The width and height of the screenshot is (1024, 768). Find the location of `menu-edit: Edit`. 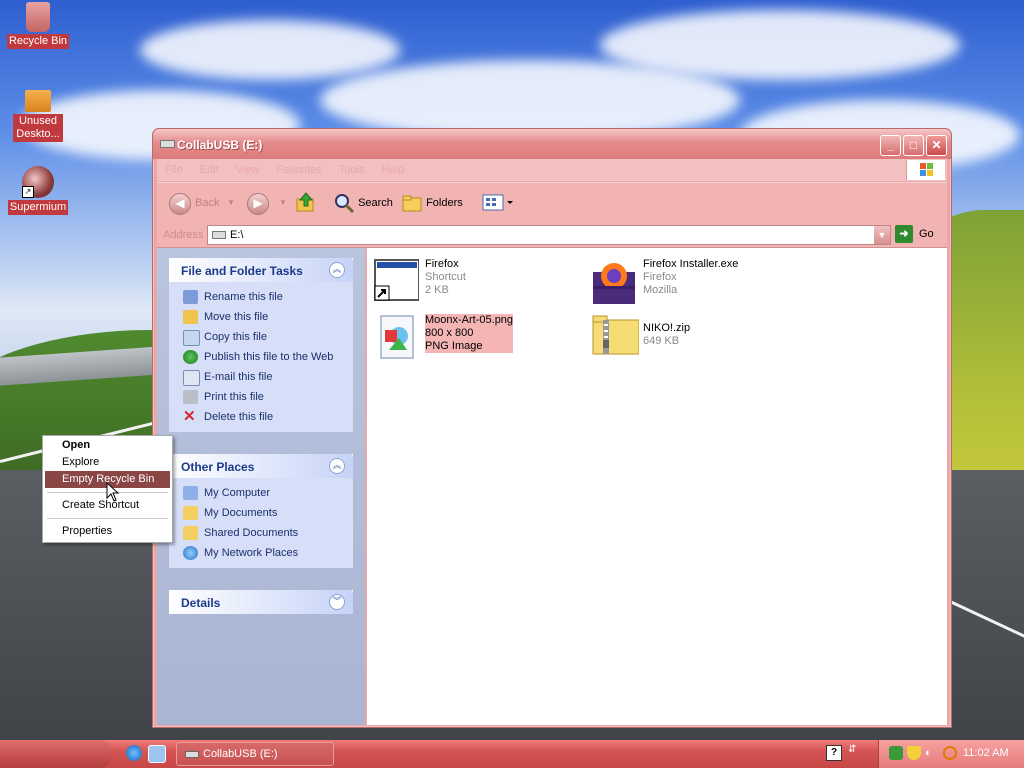

menu-edit: Edit is located at coordinates (209, 170).